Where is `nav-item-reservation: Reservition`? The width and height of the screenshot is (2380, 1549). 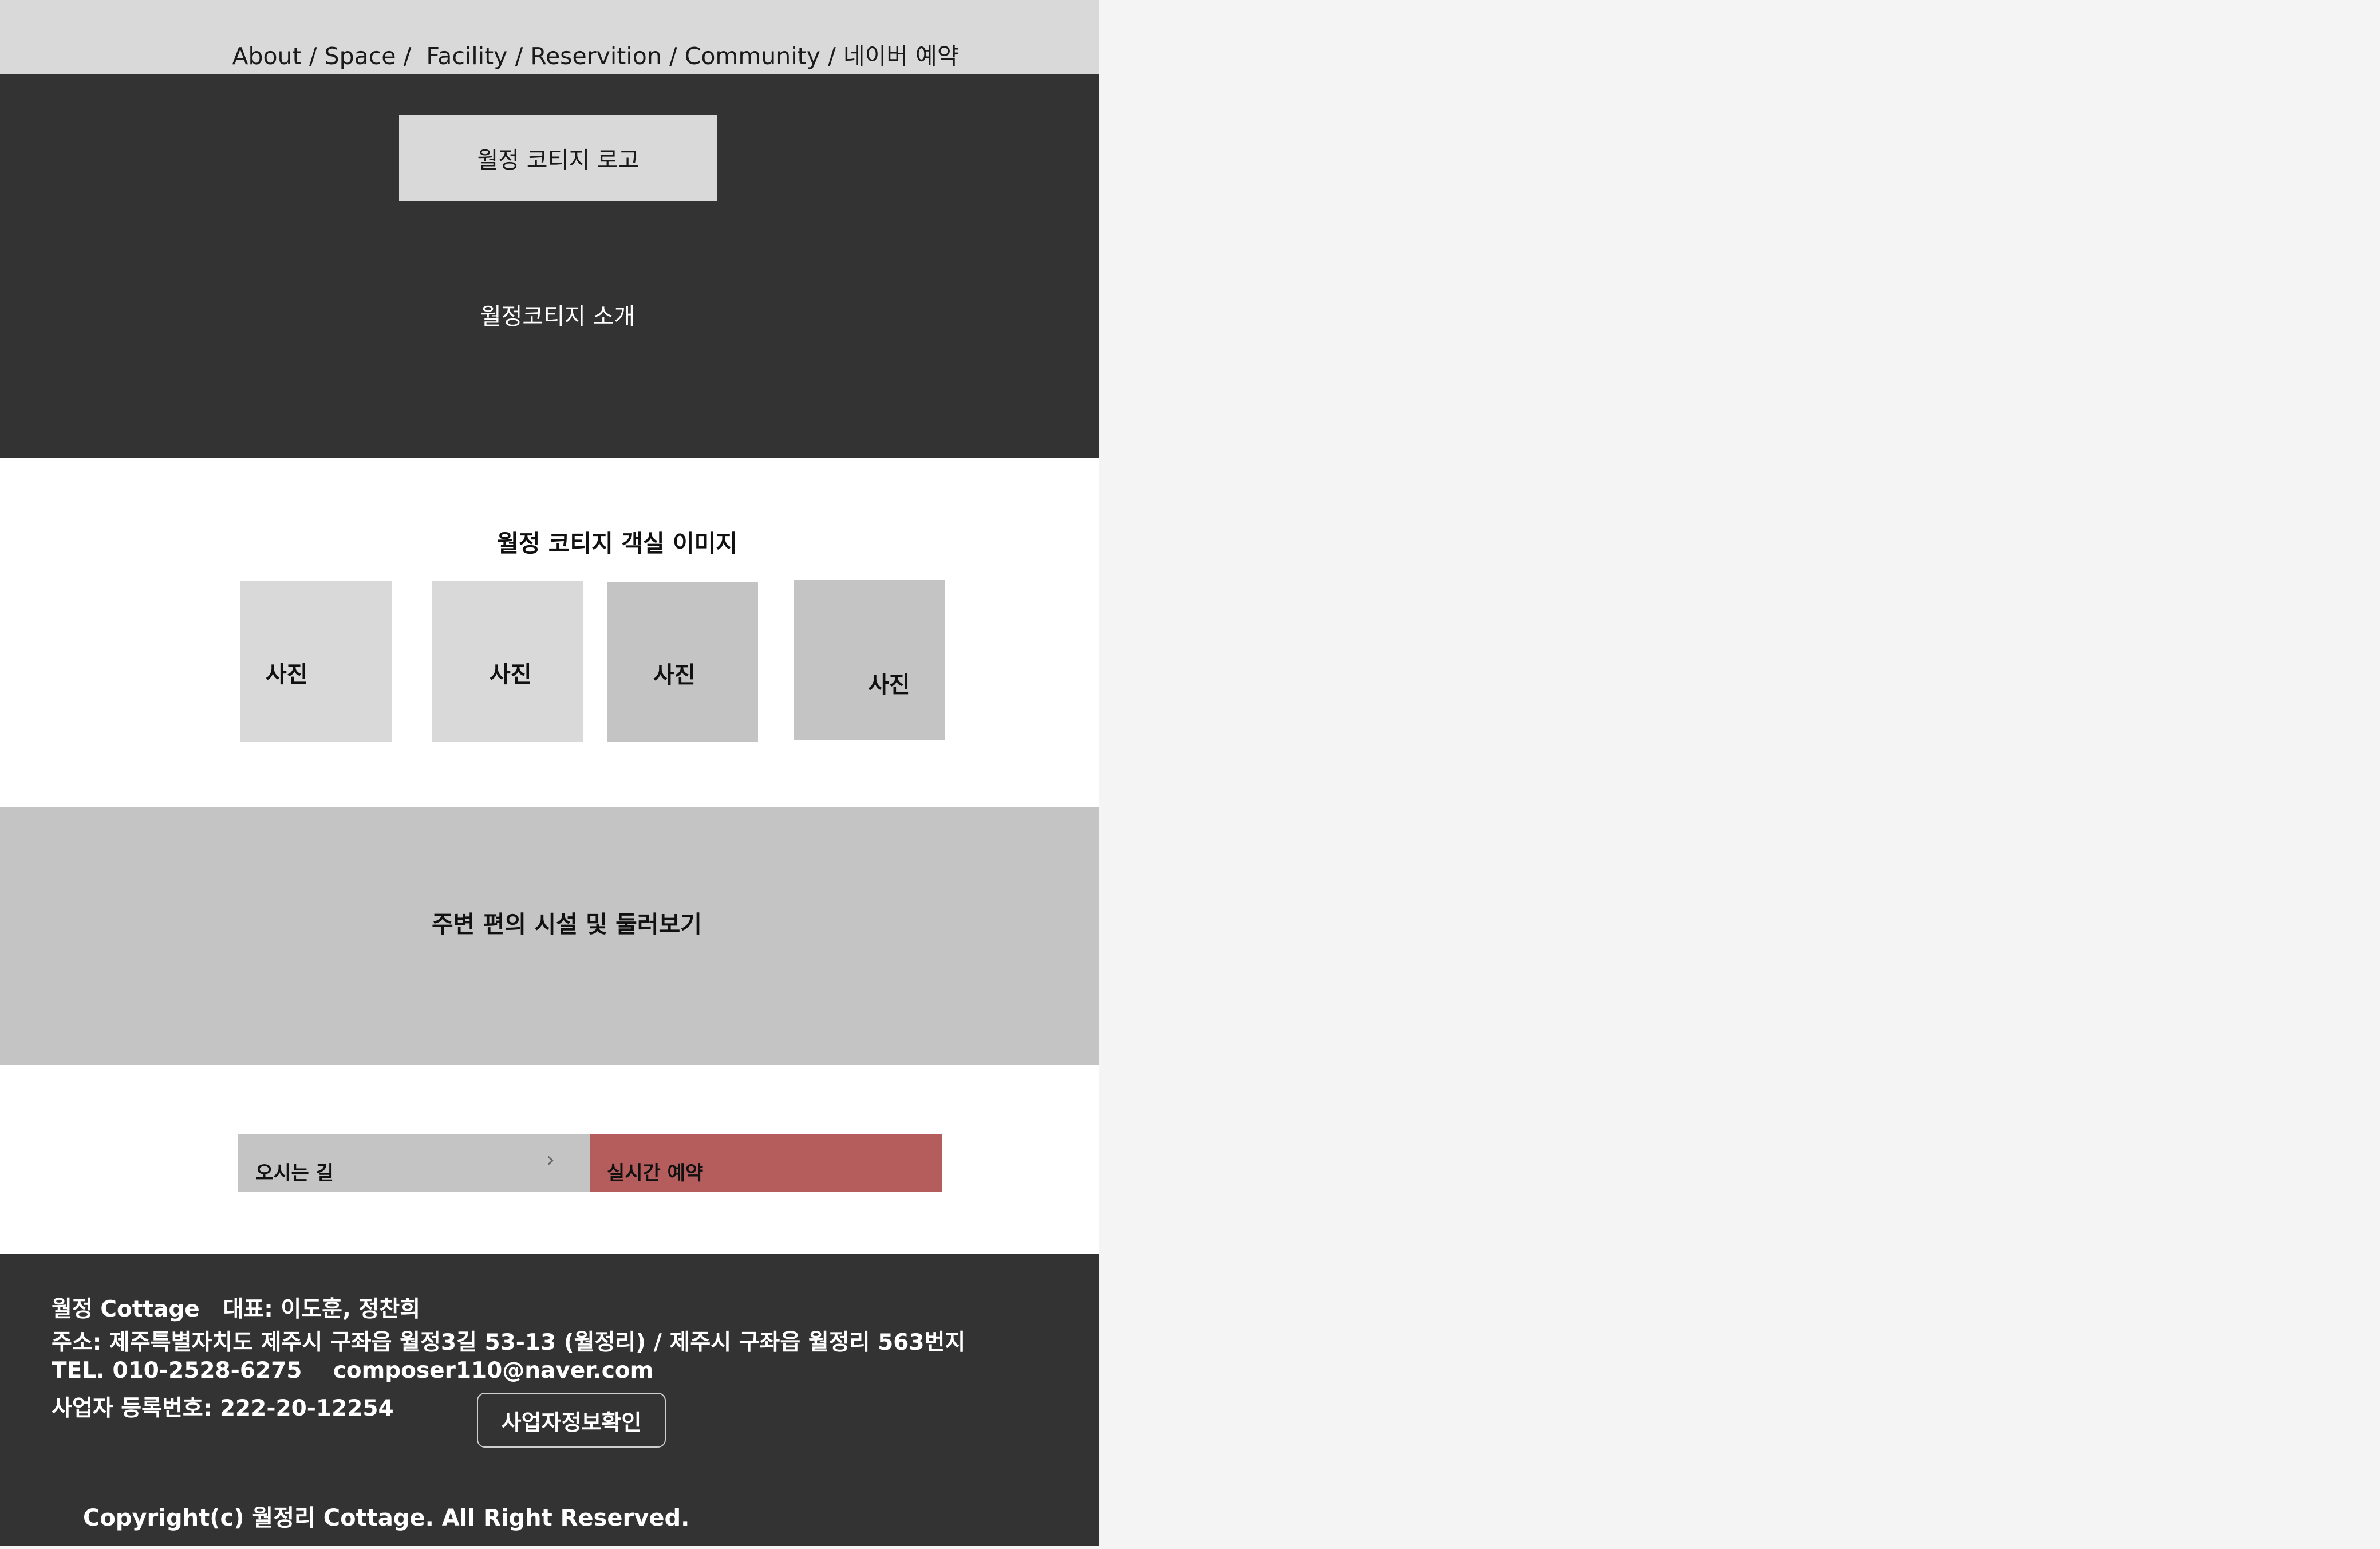
nav-item-reservation: Reservition is located at coordinates (596, 56).